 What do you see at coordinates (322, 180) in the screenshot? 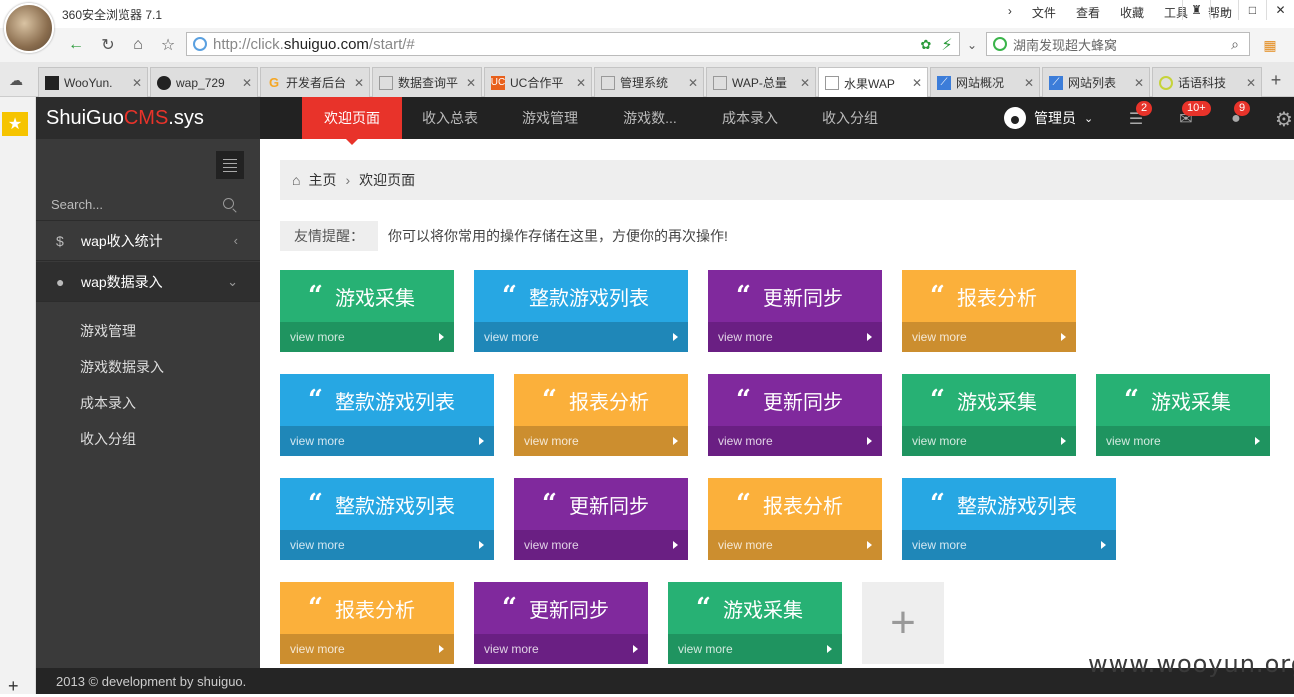
I see `breadcrumb-home: 主页` at bounding box center [322, 180].